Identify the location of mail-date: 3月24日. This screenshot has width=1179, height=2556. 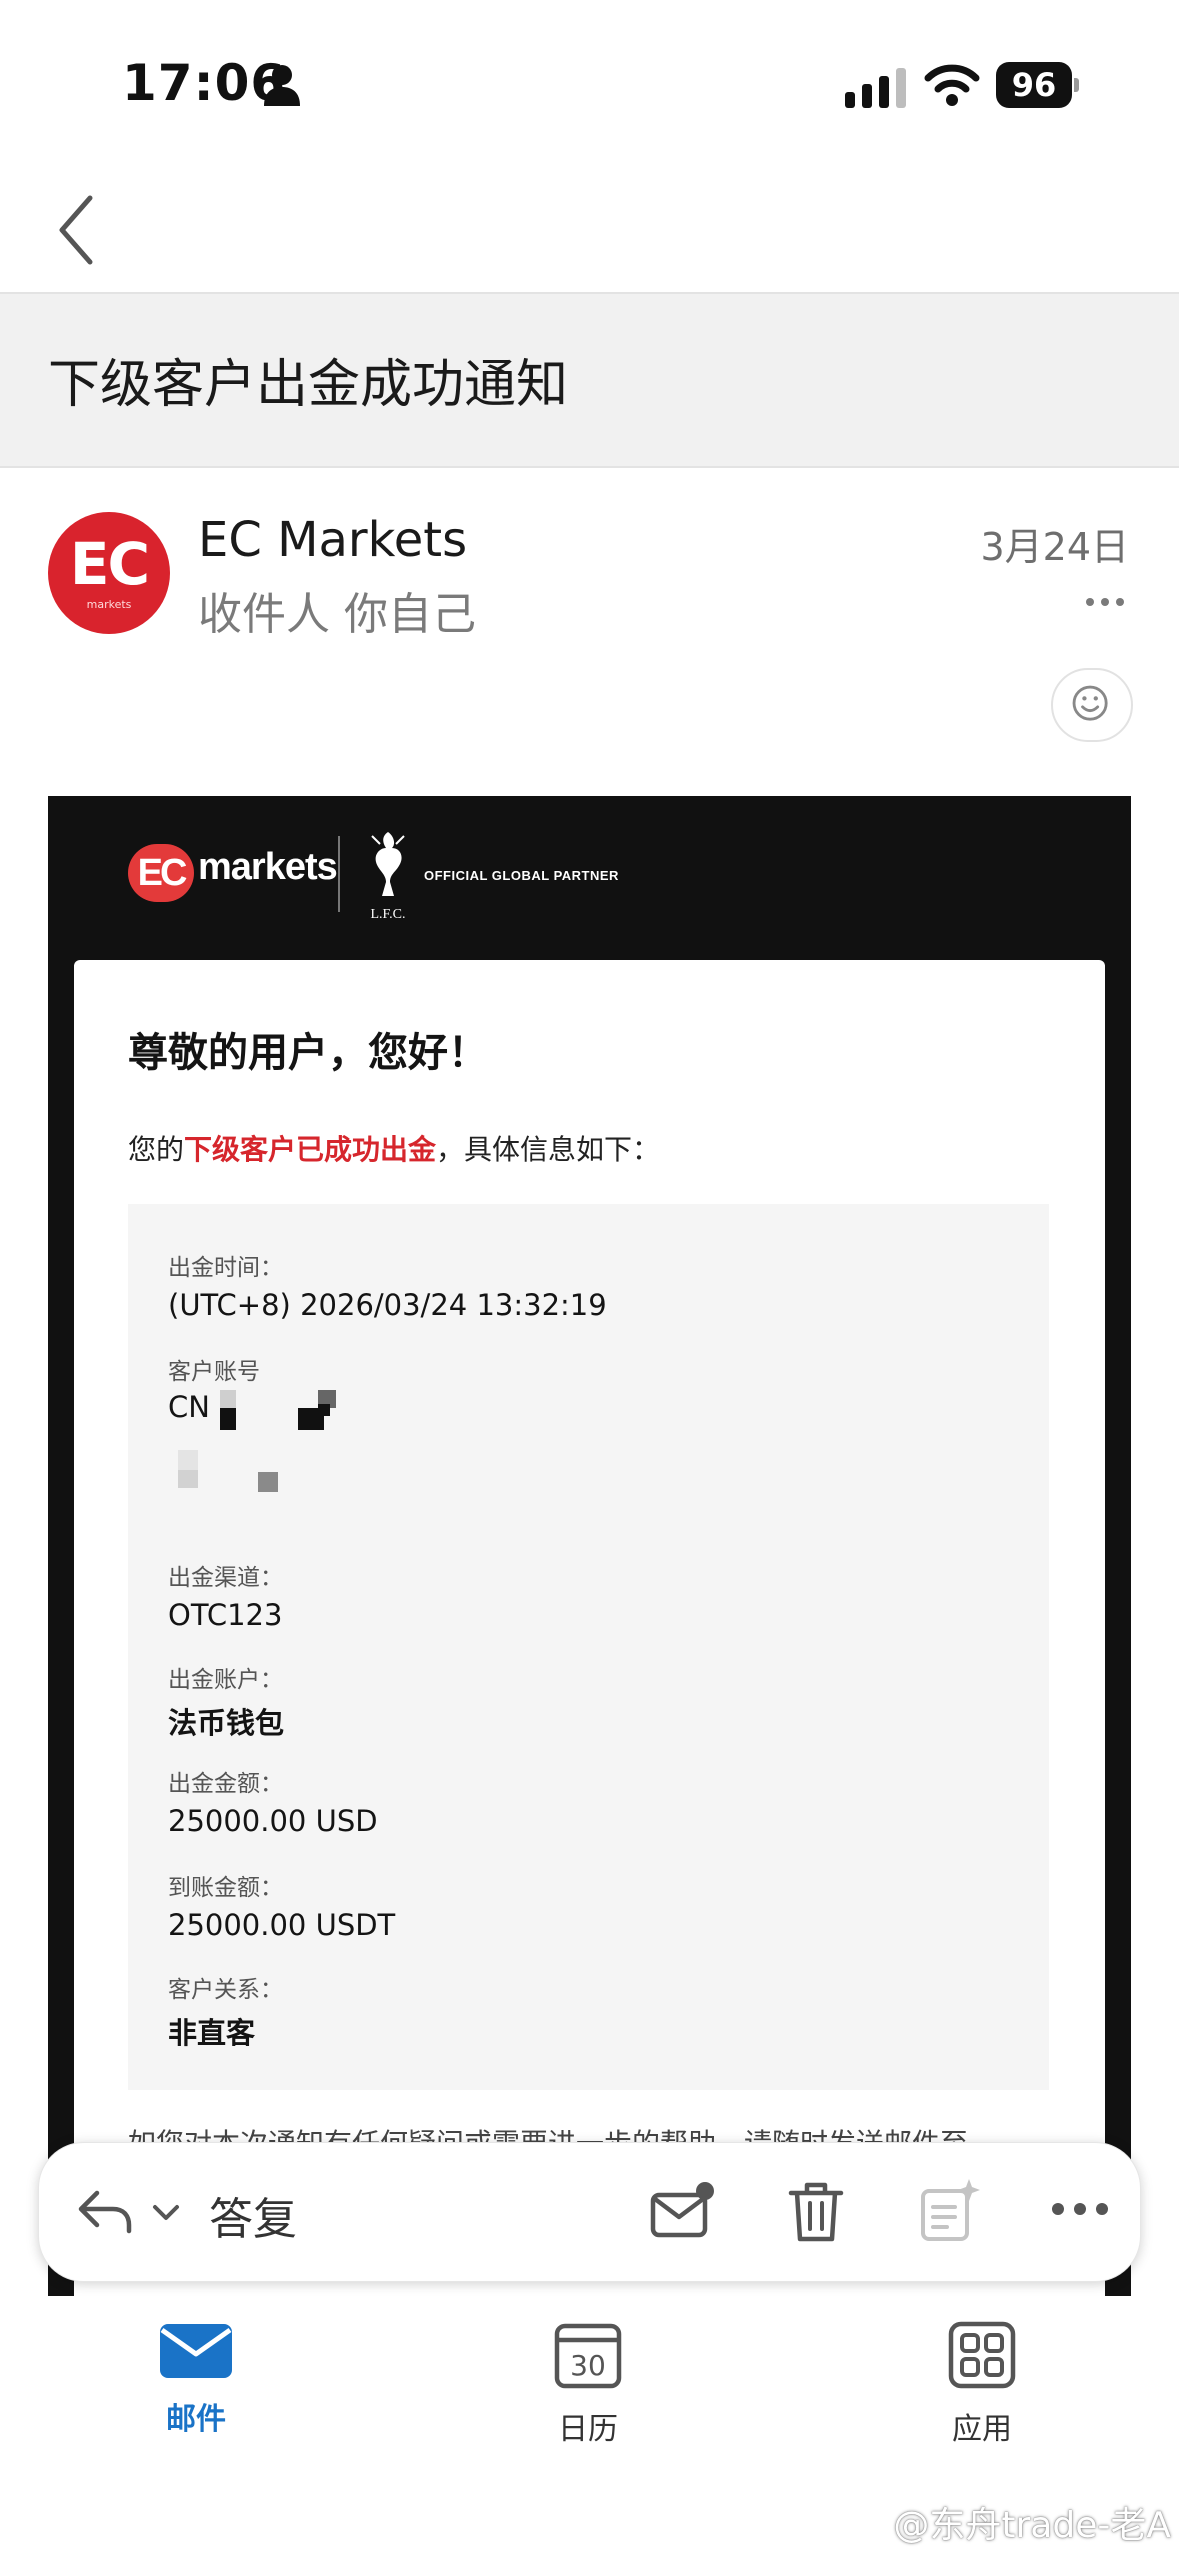
(1054, 547).